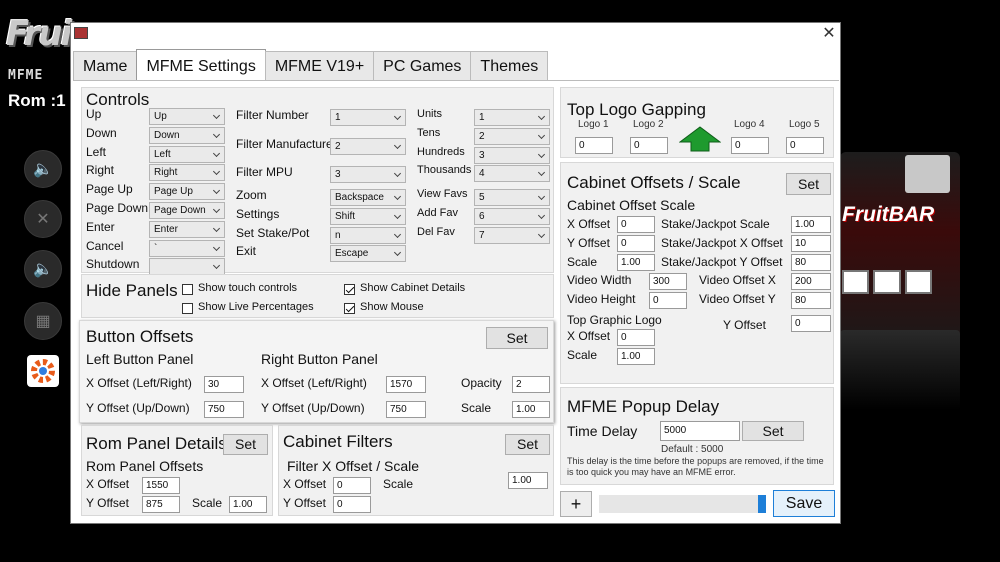  Describe the element at coordinates (352, 504) in the screenshot. I see `filter-y-input: 0` at that location.